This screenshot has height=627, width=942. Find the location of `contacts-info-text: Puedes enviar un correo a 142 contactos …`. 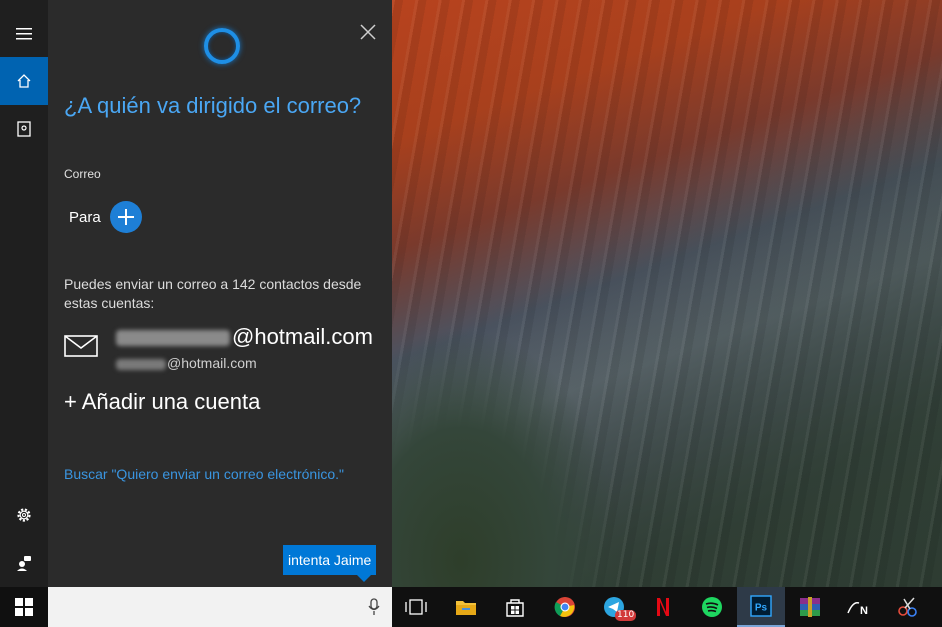

contacts-info-text: Puedes enviar un correo a 142 contactos … is located at coordinates (213, 293).